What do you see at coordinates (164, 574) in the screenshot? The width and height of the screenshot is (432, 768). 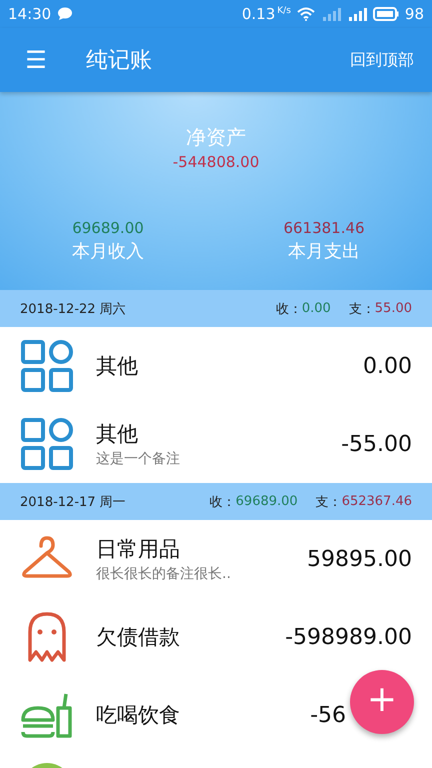 I see `entry-note: 很长很长的备注很长..` at bounding box center [164, 574].